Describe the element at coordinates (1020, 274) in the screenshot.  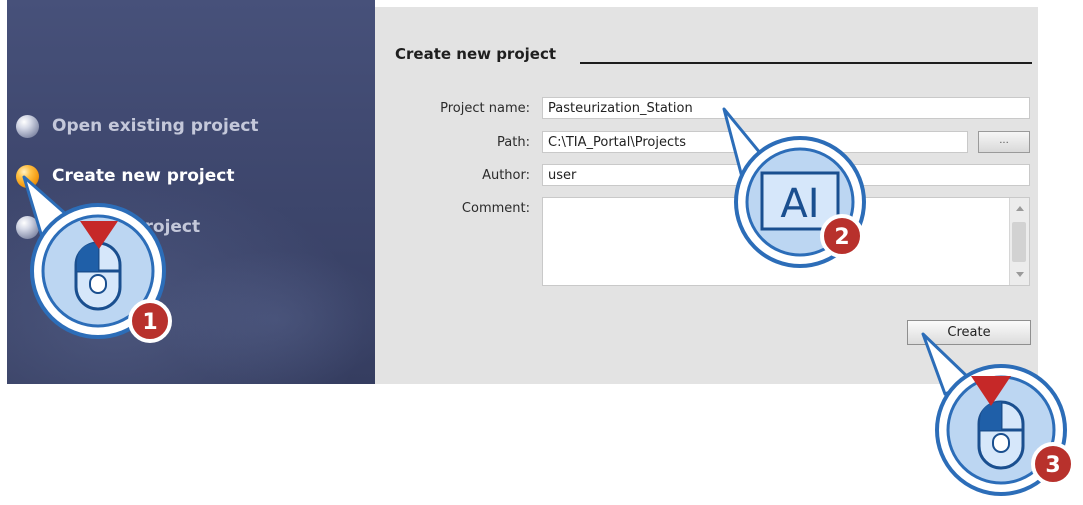
I see `scroll-down-icon` at that location.